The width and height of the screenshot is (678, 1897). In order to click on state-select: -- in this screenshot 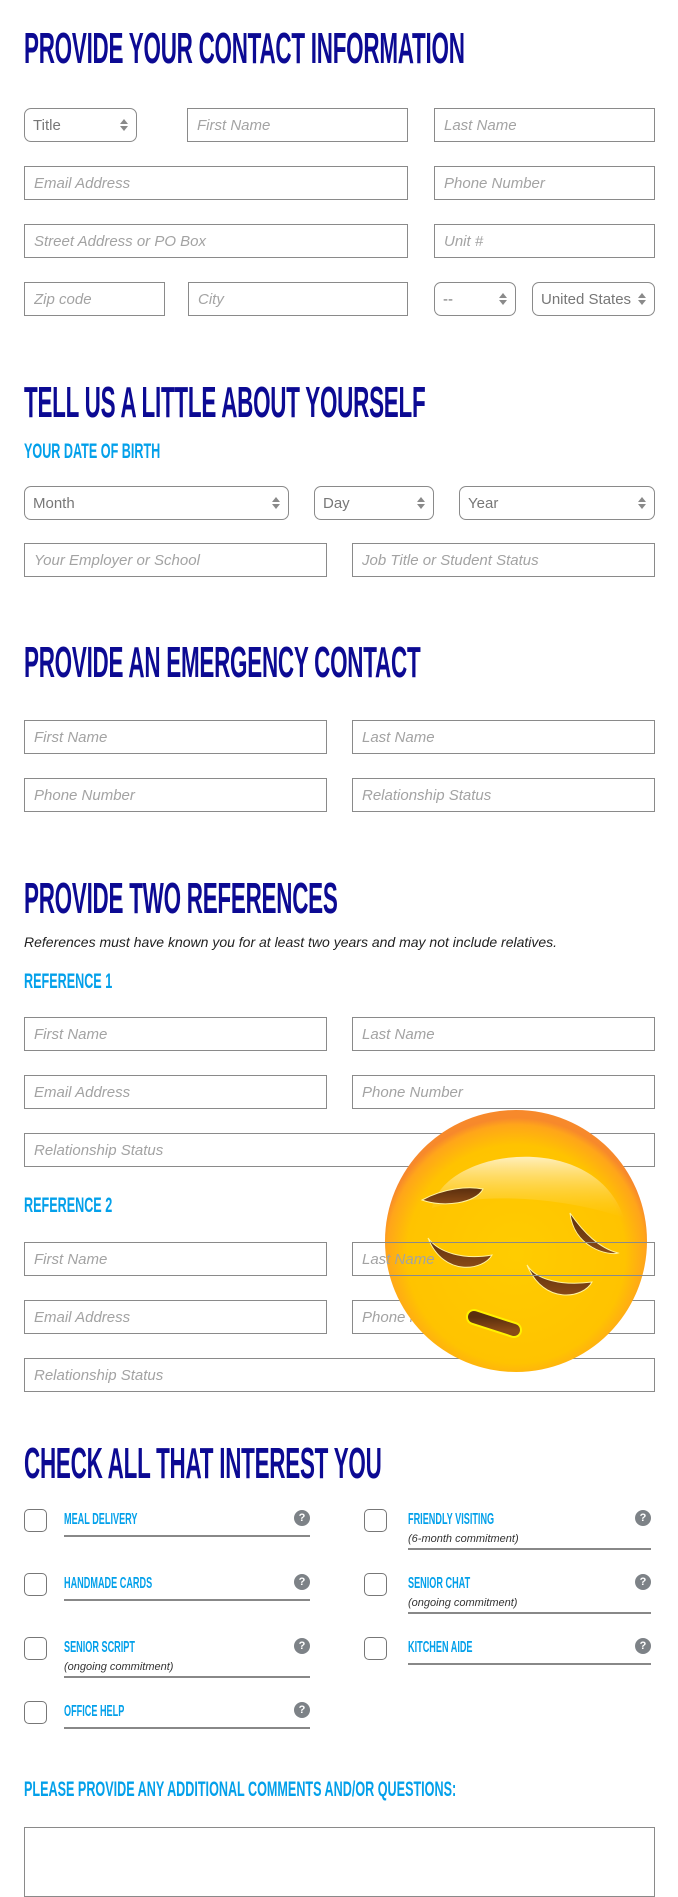, I will do `click(475, 299)`.